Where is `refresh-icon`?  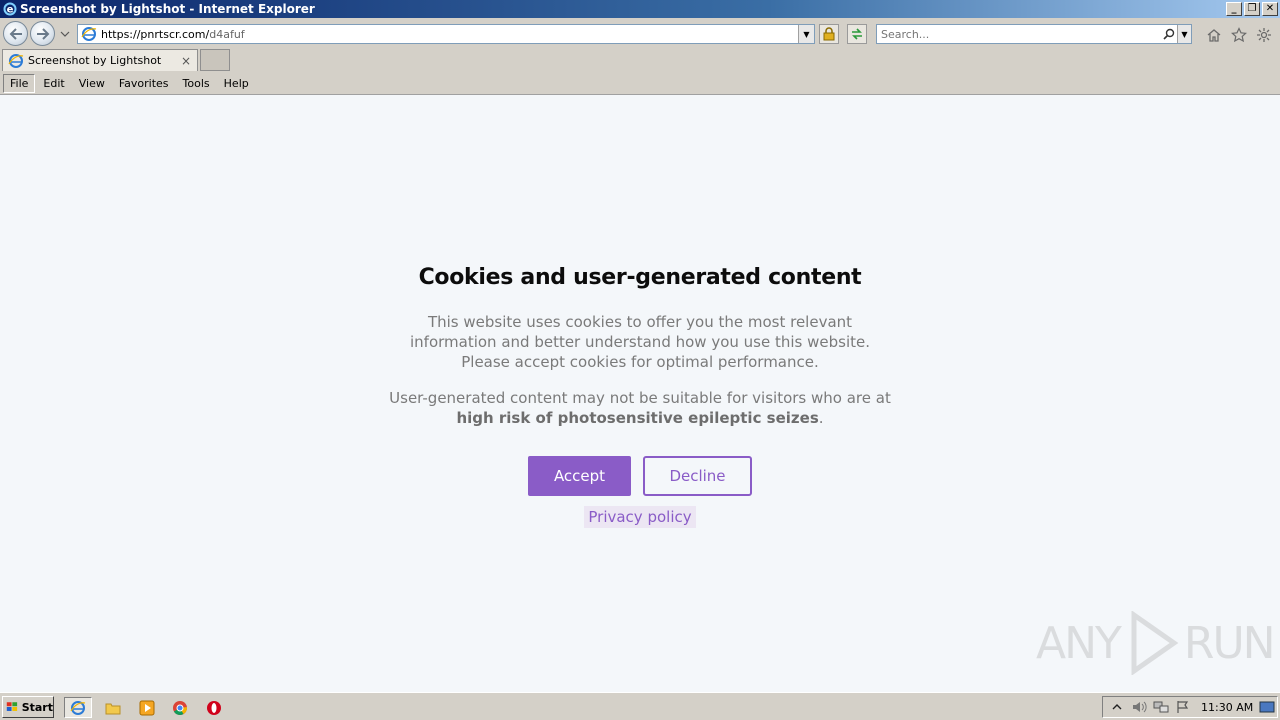 refresh-icon is located at coordinates (857, 34).